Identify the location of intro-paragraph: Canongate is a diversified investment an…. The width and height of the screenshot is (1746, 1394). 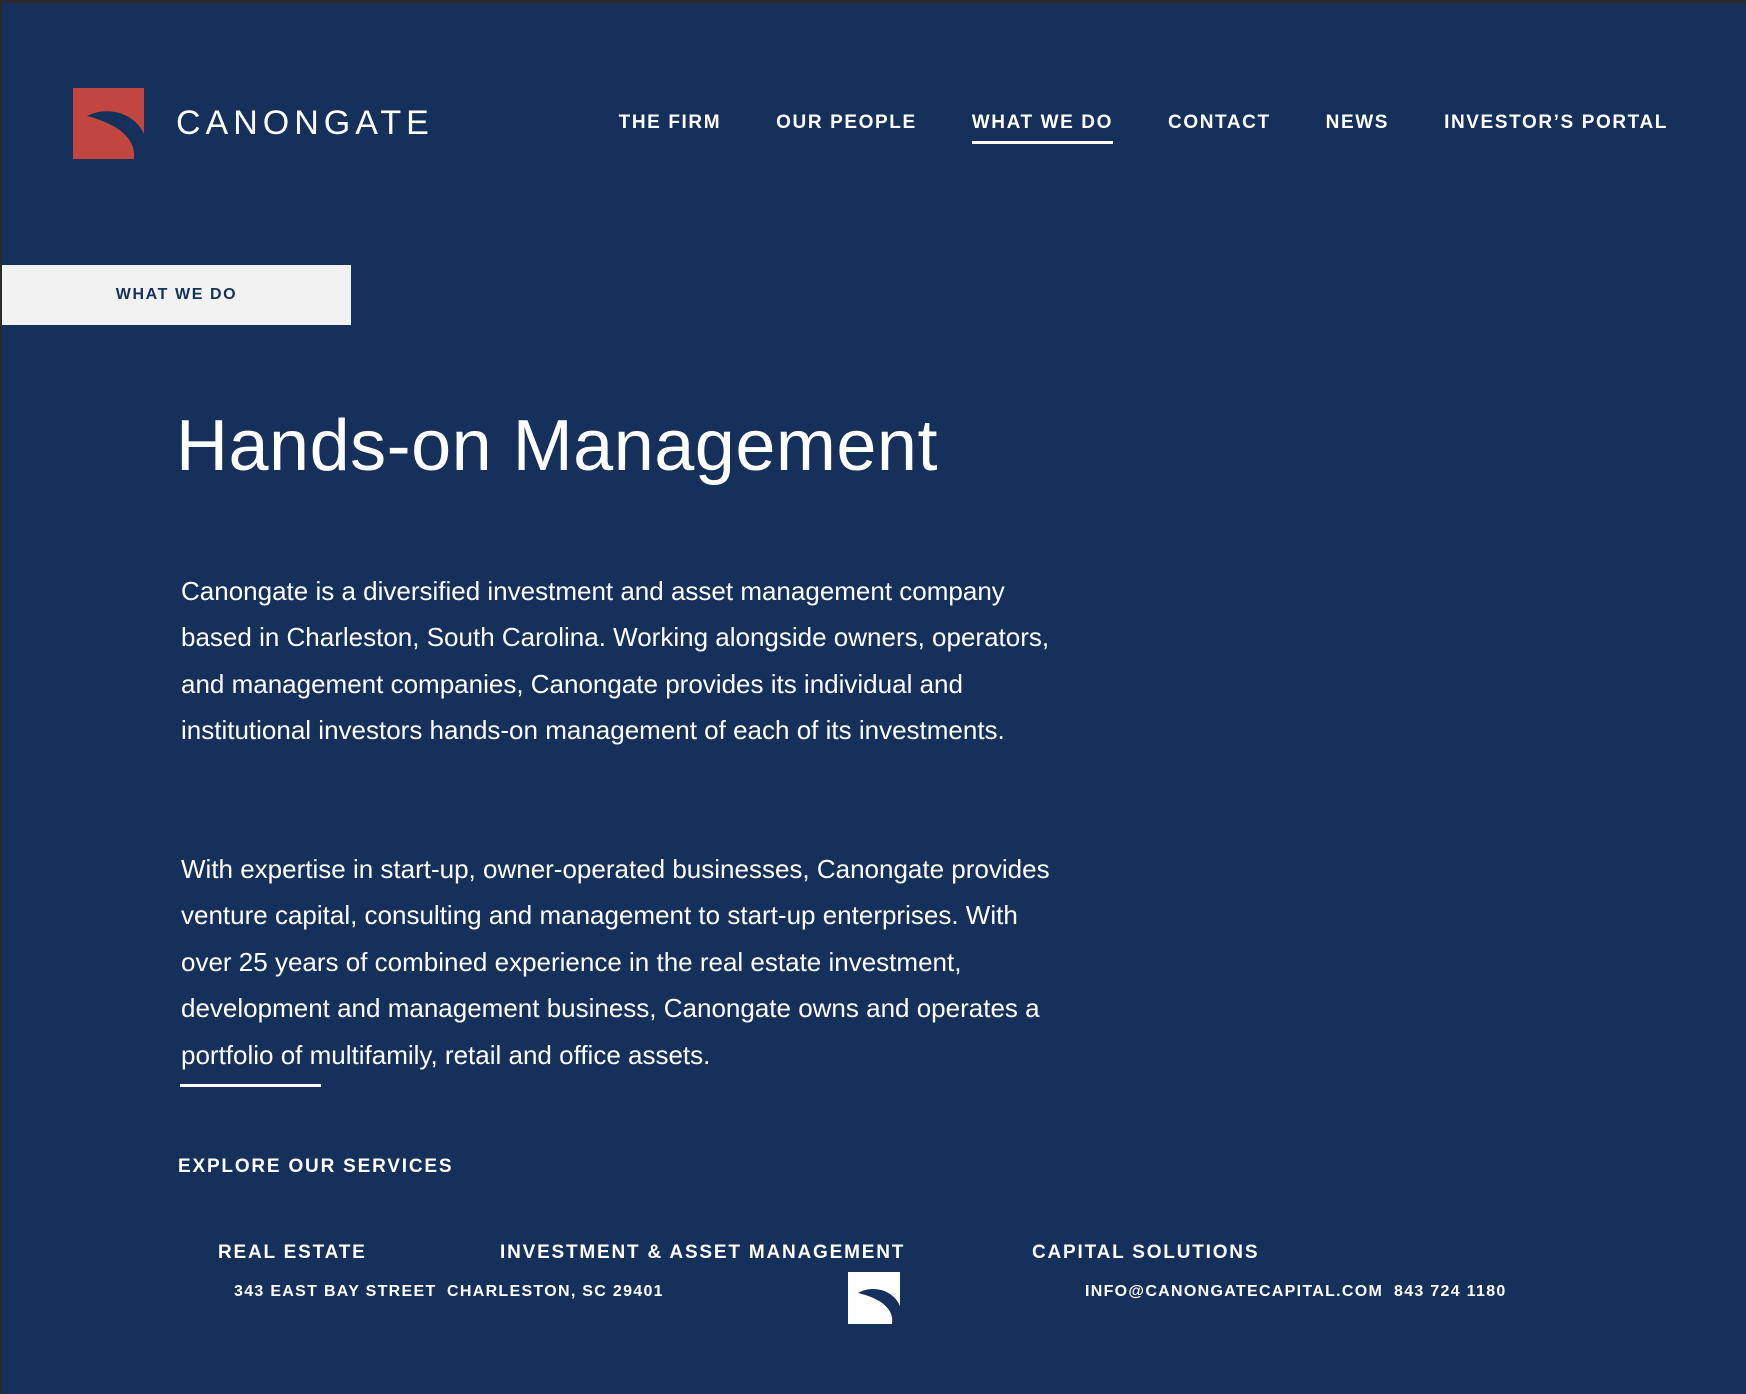
(615, 661).